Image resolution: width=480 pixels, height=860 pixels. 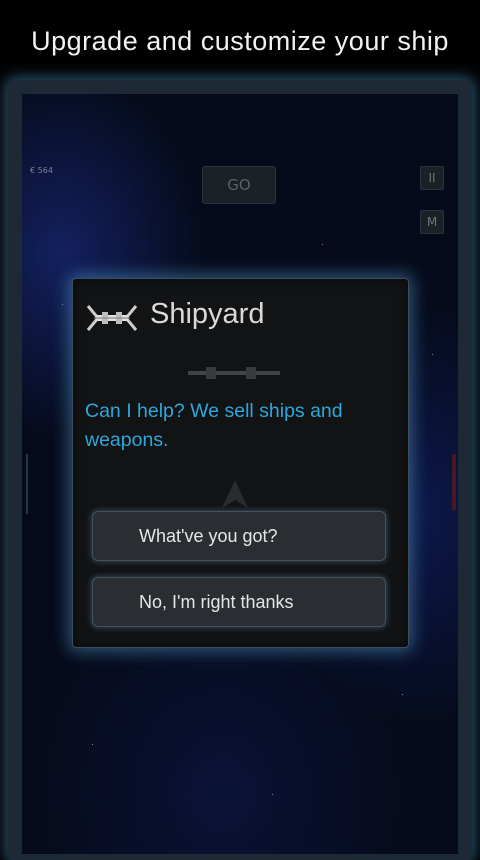 I want to click on dialog-title: Shipyard, so click(x=207, y=314).